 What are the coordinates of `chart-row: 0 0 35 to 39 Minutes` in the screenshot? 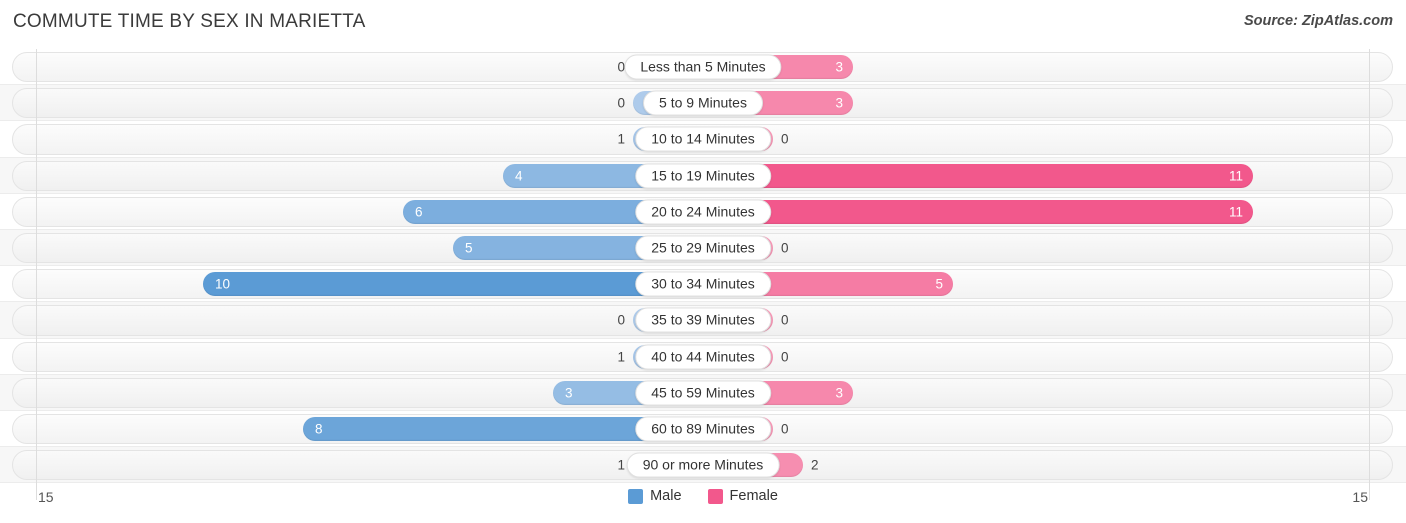 It's located at (703, 320).